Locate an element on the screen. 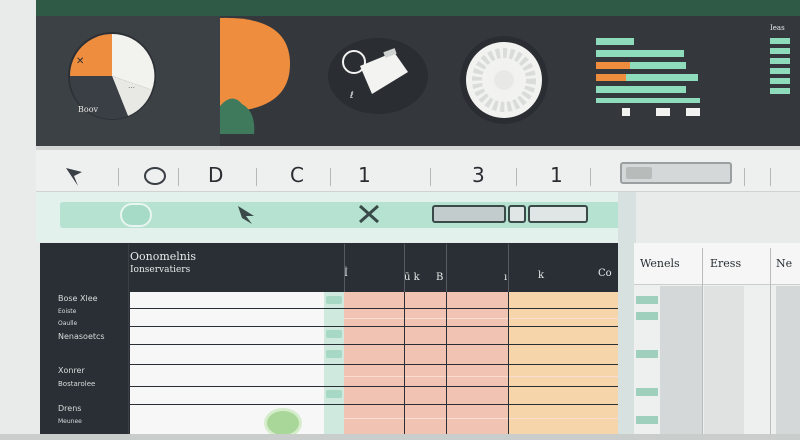  toolbar-item-1: 1 is located at coordinates (364, 175).